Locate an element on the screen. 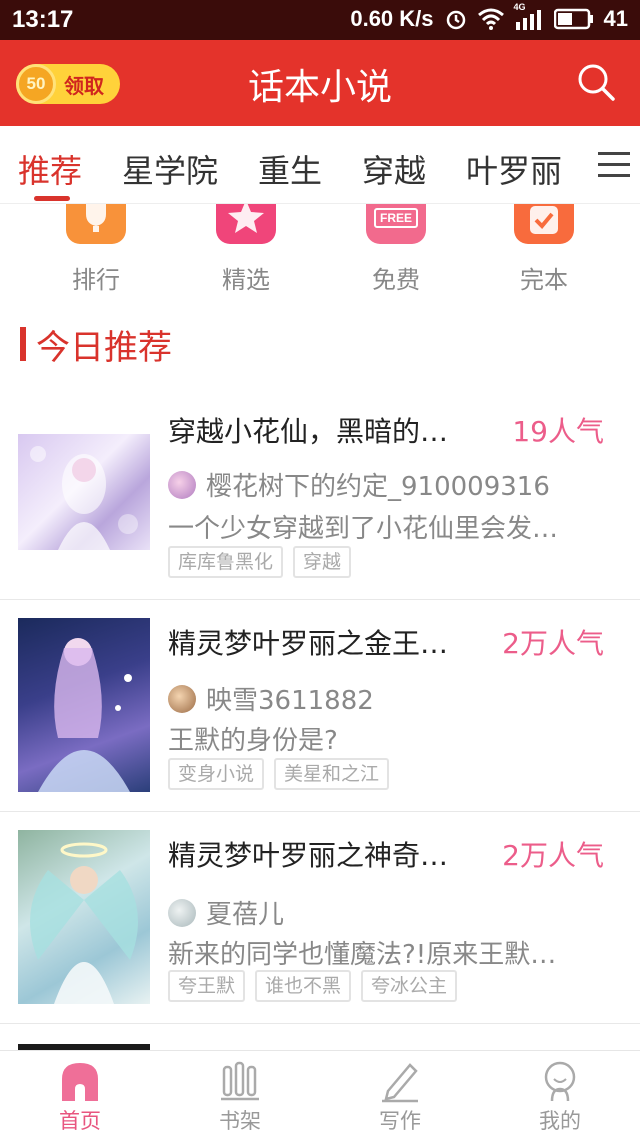  section-title: 今日推荐 is located at coordinates (104, 347).